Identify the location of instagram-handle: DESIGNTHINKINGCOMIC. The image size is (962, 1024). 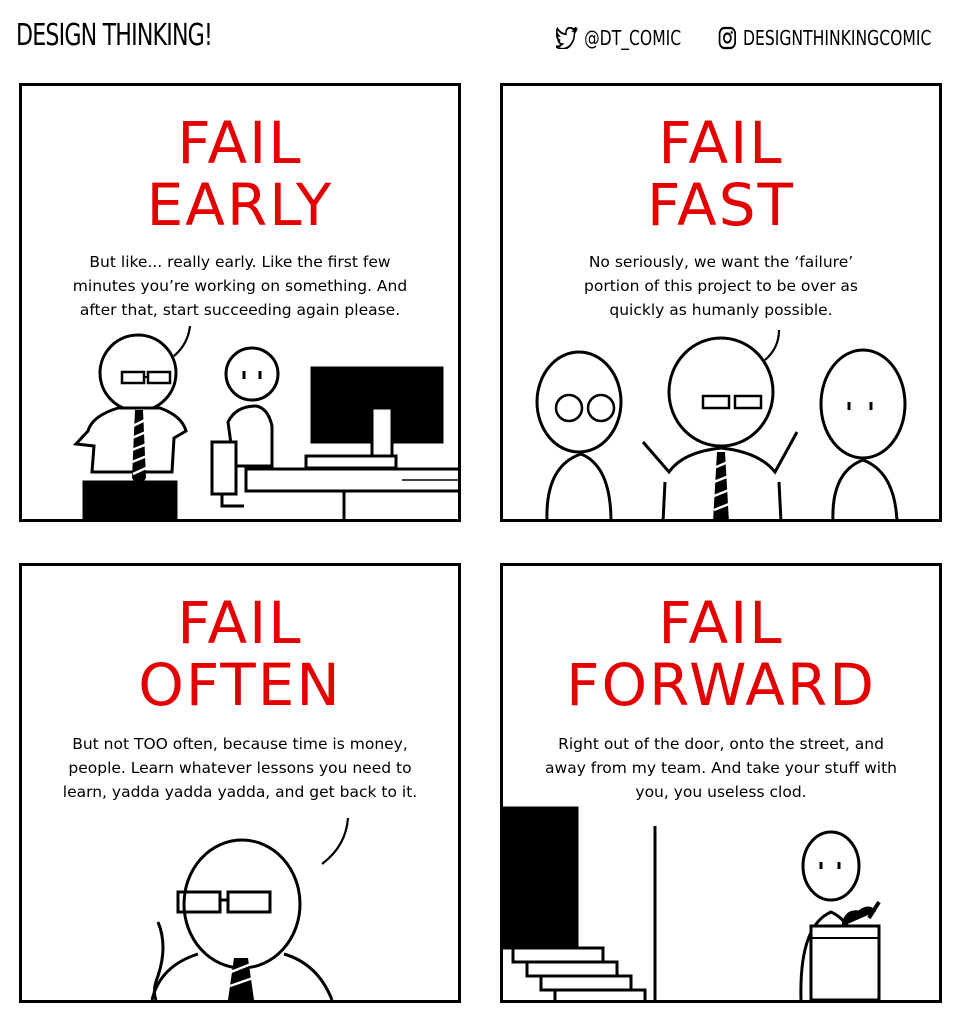
(837, 38).